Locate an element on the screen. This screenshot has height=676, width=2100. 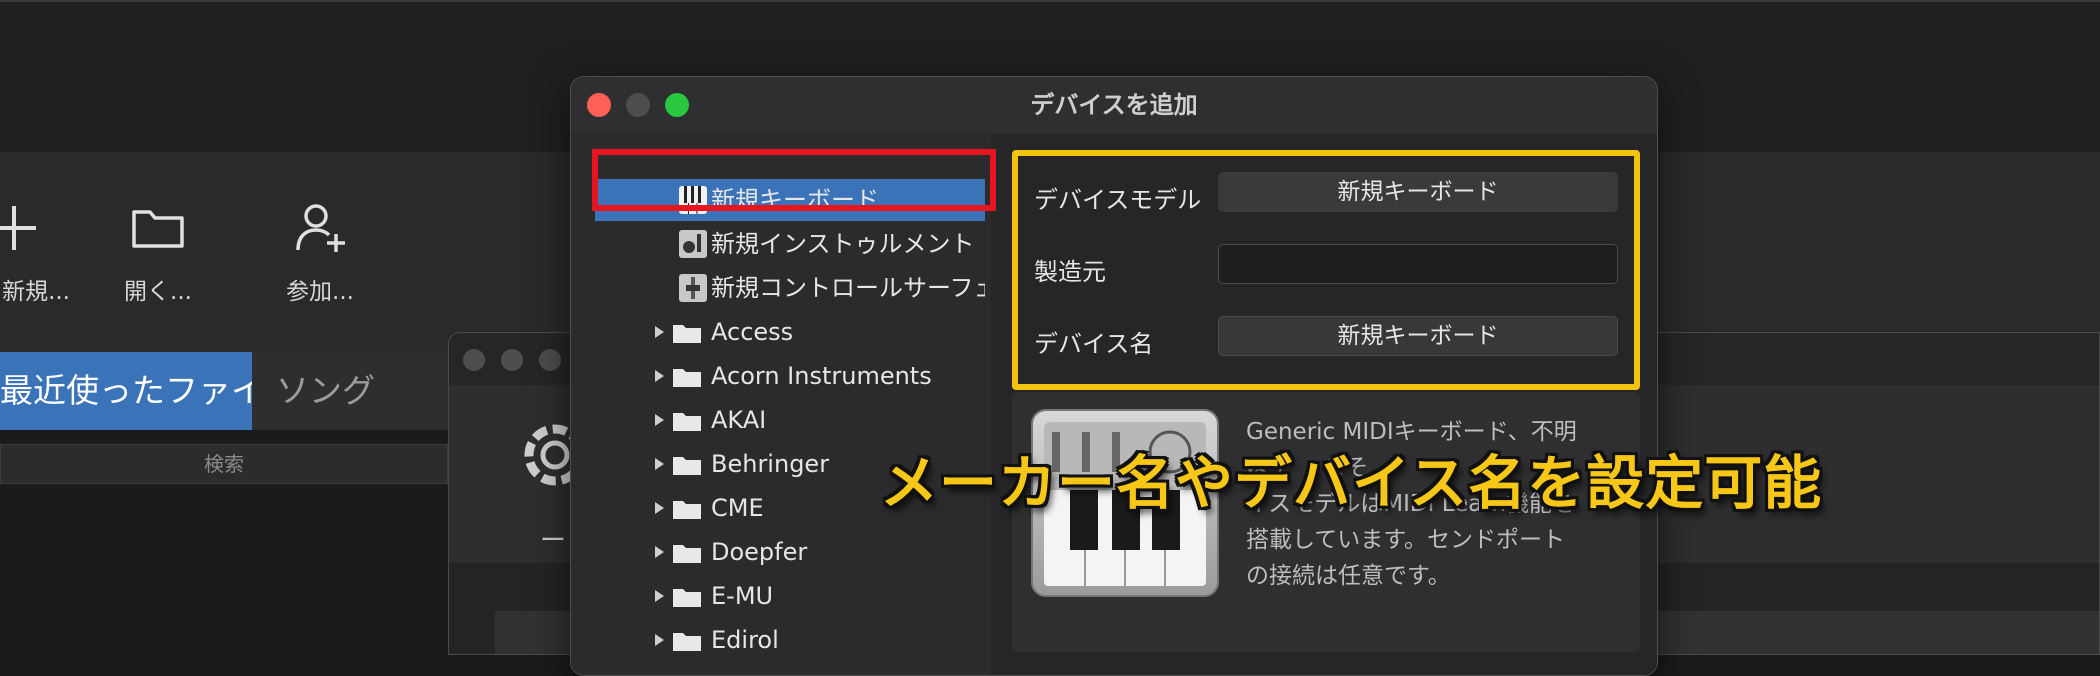
list-item-new-instrument: 新規インストゥルメント is located at coordinates (790, 244).